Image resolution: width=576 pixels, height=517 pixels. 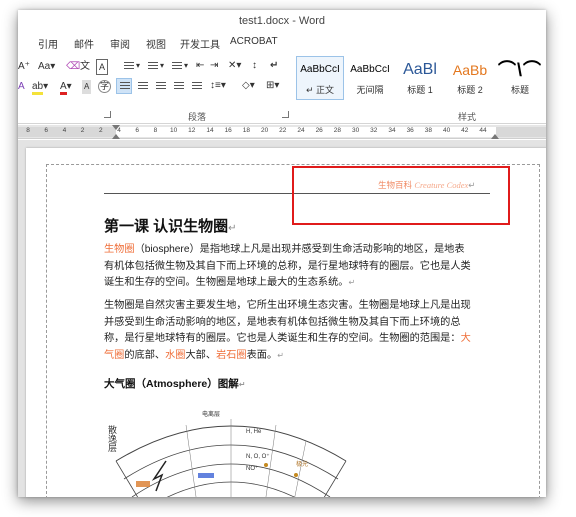 I want to click on style-heading-2: AaBb 标题 2, so click(x=470, y=78).